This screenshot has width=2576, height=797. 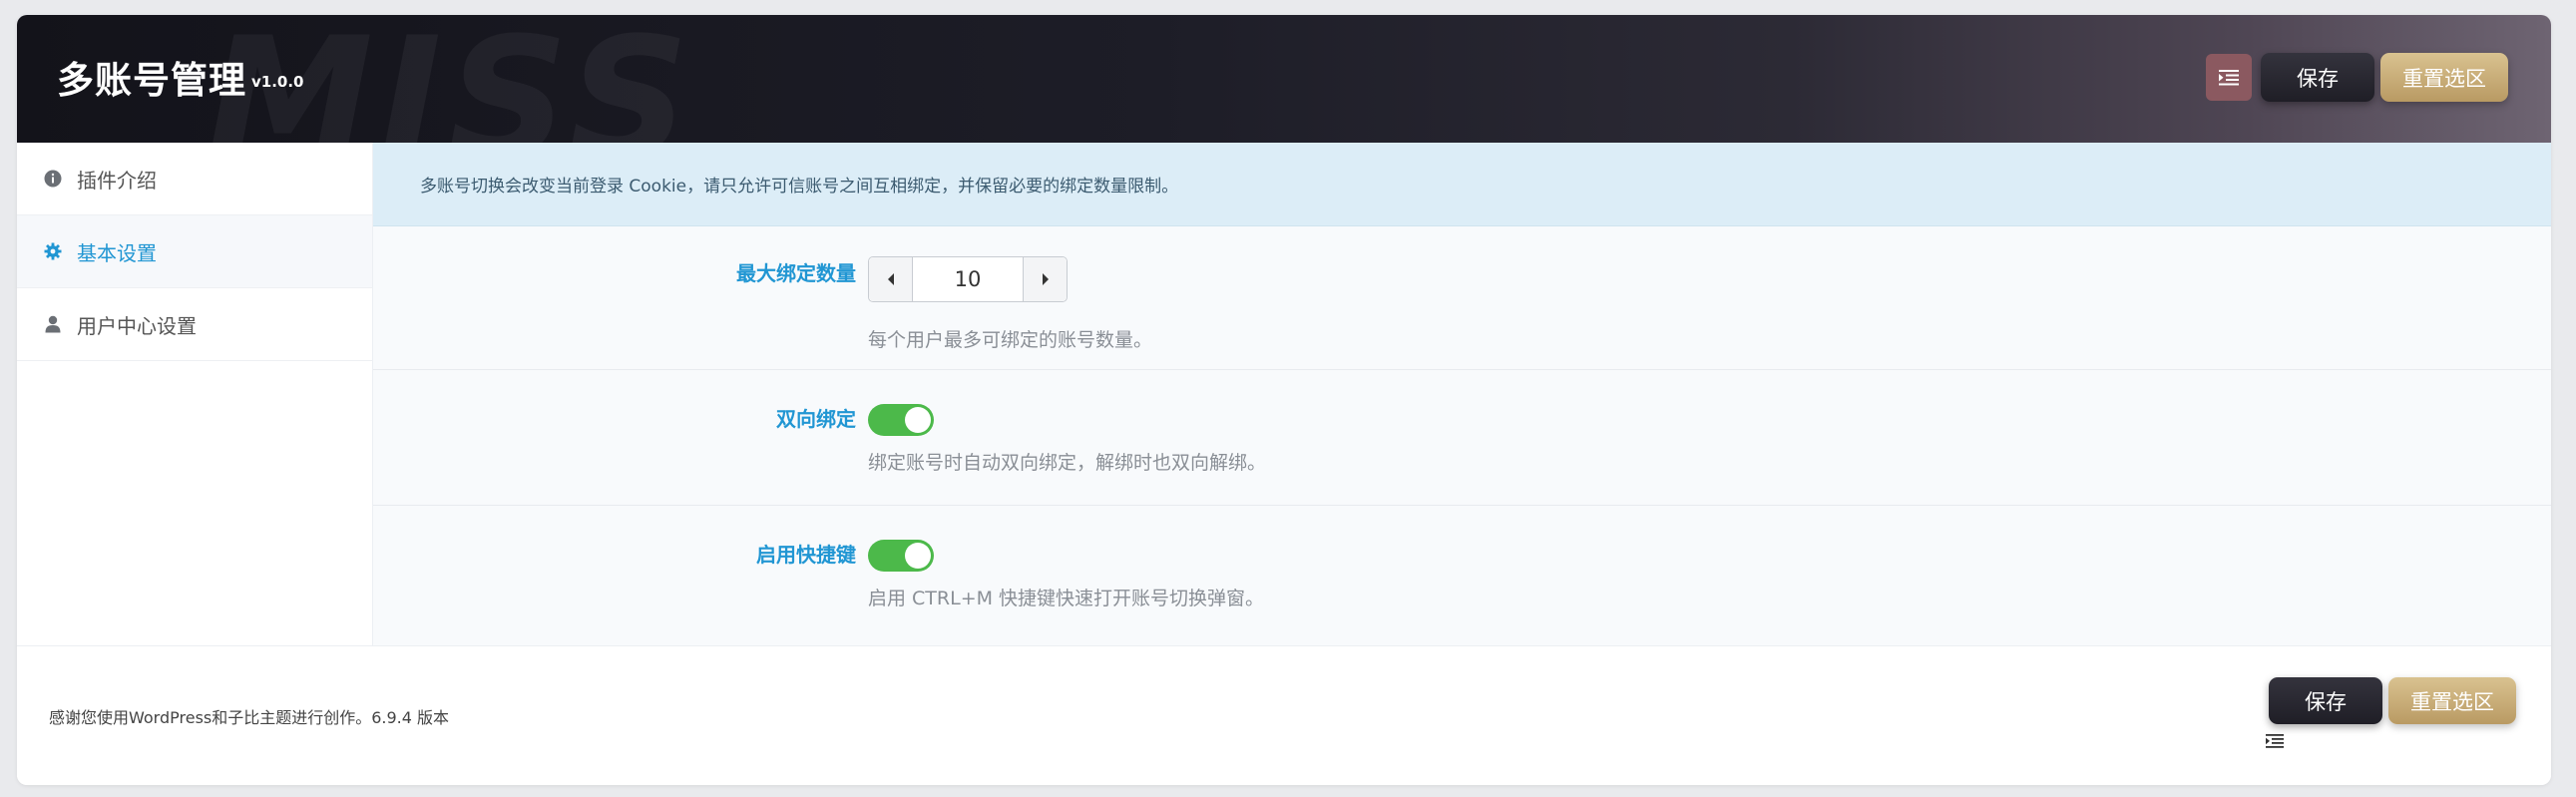 I want to click on toggle-sidebar-button, so click(x=2229, y=77).